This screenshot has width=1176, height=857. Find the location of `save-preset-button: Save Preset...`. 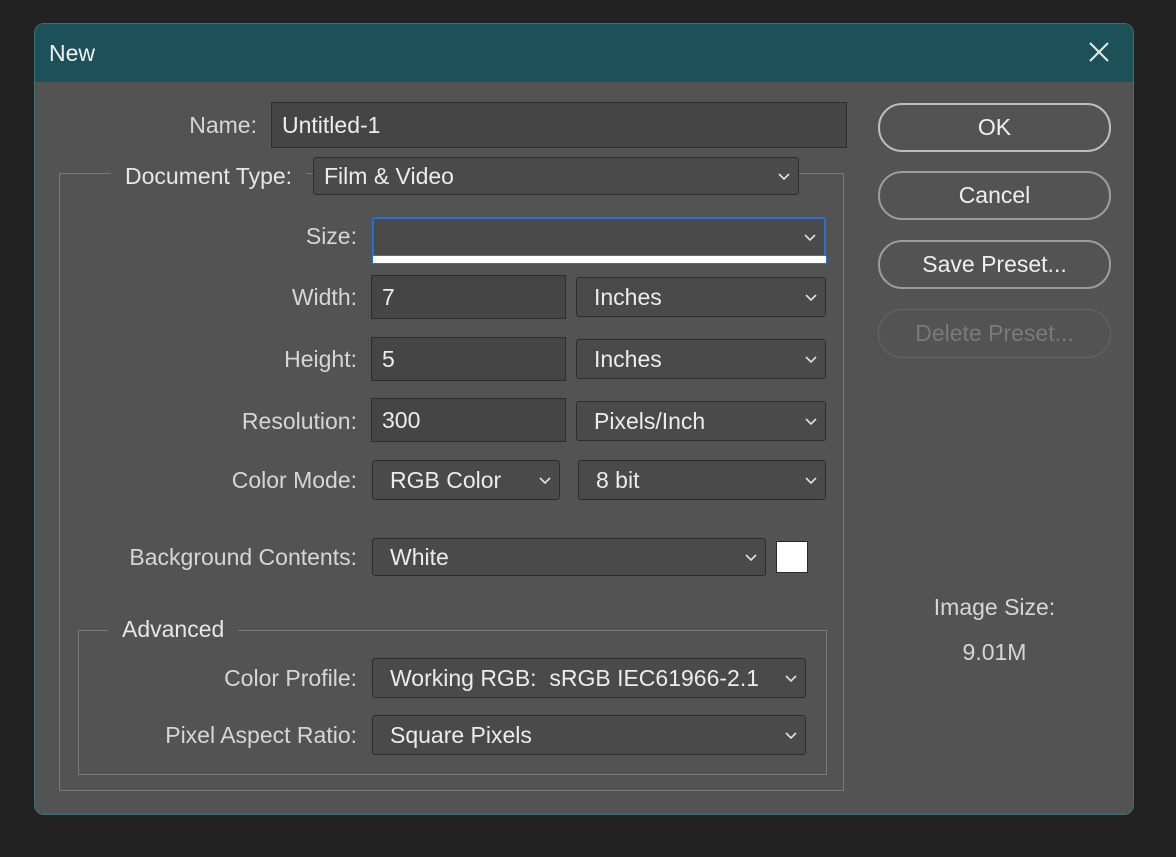

save-preset-button: Save Preset... is located at coordinates (994, 264).